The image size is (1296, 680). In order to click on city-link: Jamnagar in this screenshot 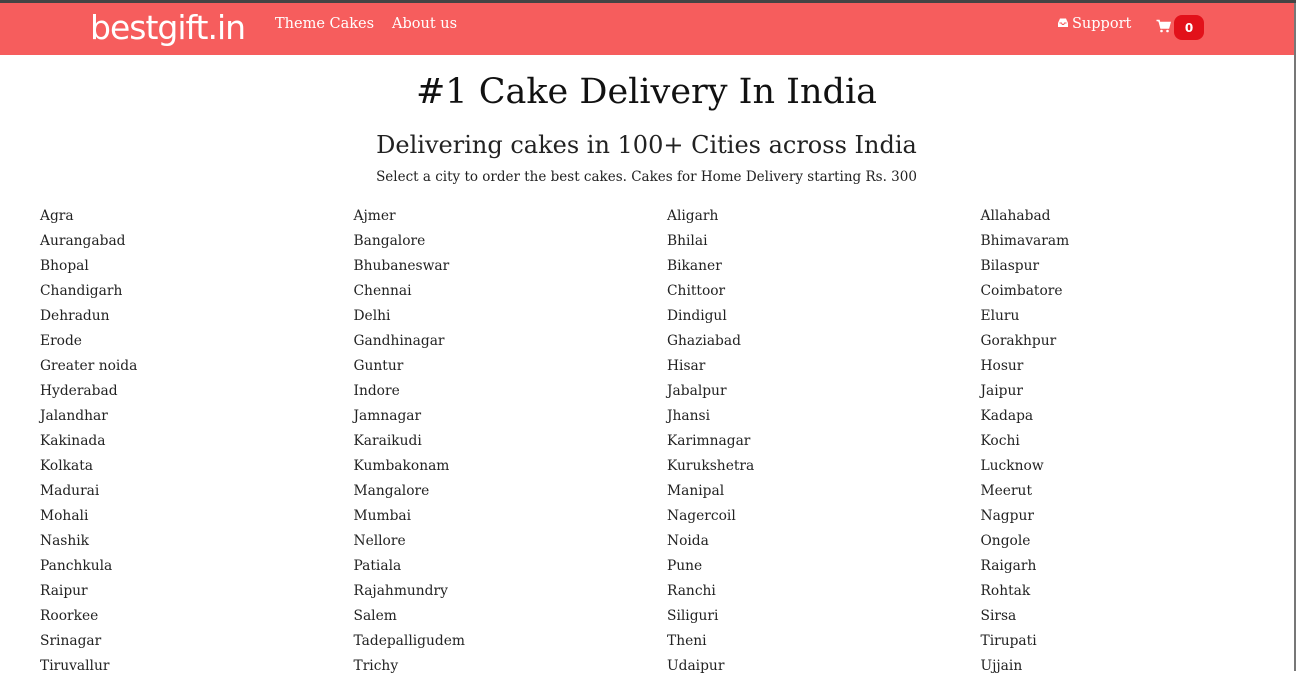, I will do `click(511, 417)`.